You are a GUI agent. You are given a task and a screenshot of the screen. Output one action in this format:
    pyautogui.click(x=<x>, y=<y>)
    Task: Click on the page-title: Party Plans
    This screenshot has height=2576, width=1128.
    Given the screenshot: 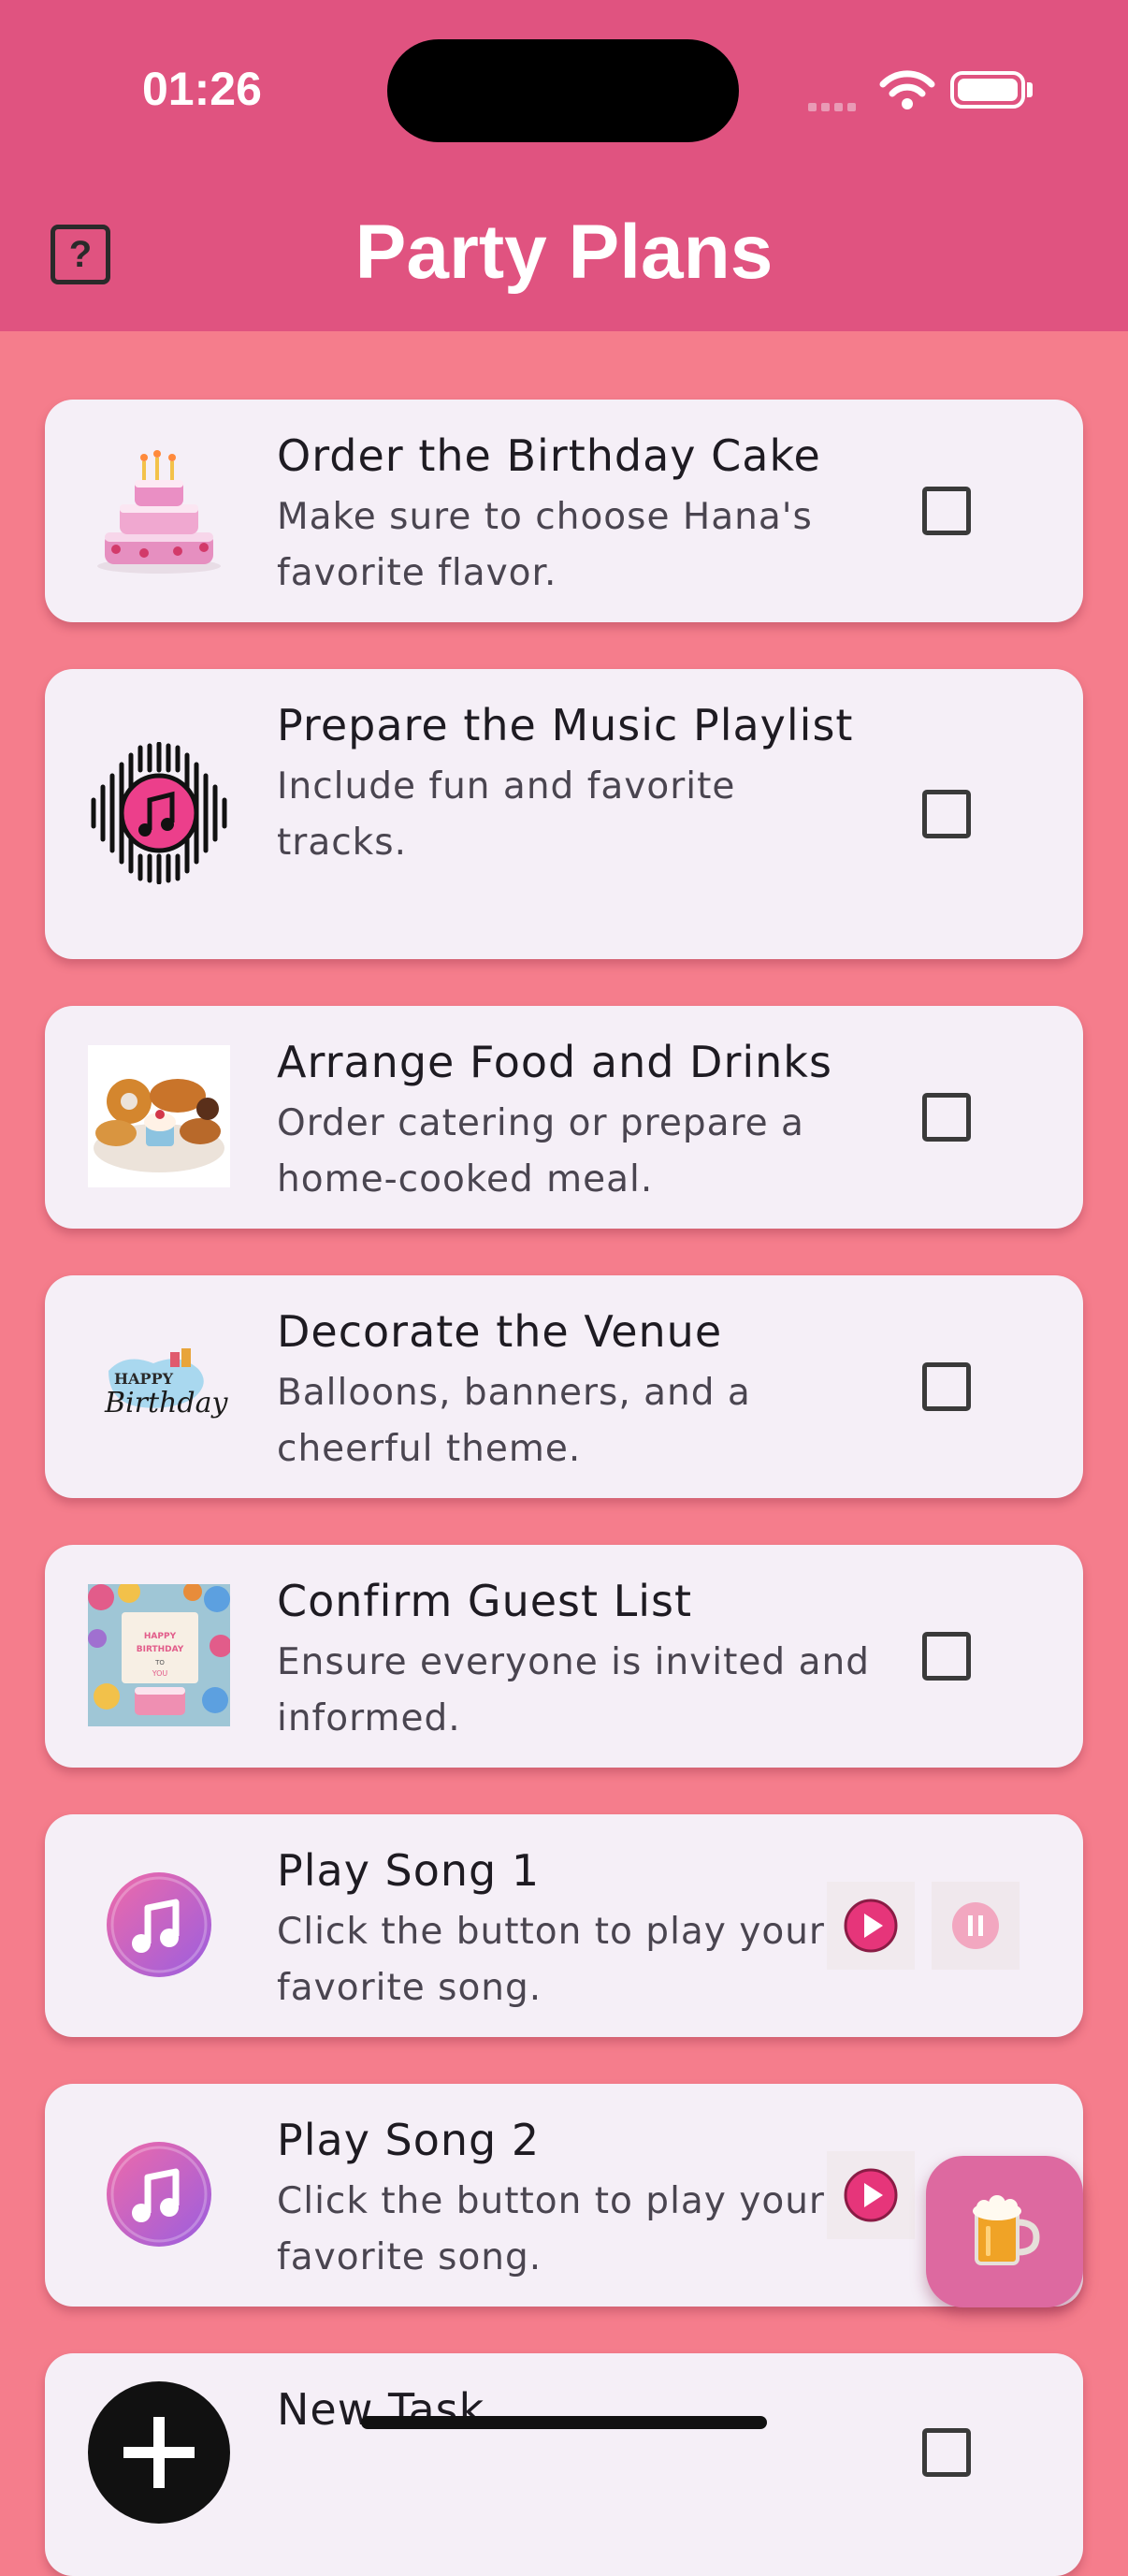 What is the action you would take?
    pyautogui.click(x=564, y=252)
    